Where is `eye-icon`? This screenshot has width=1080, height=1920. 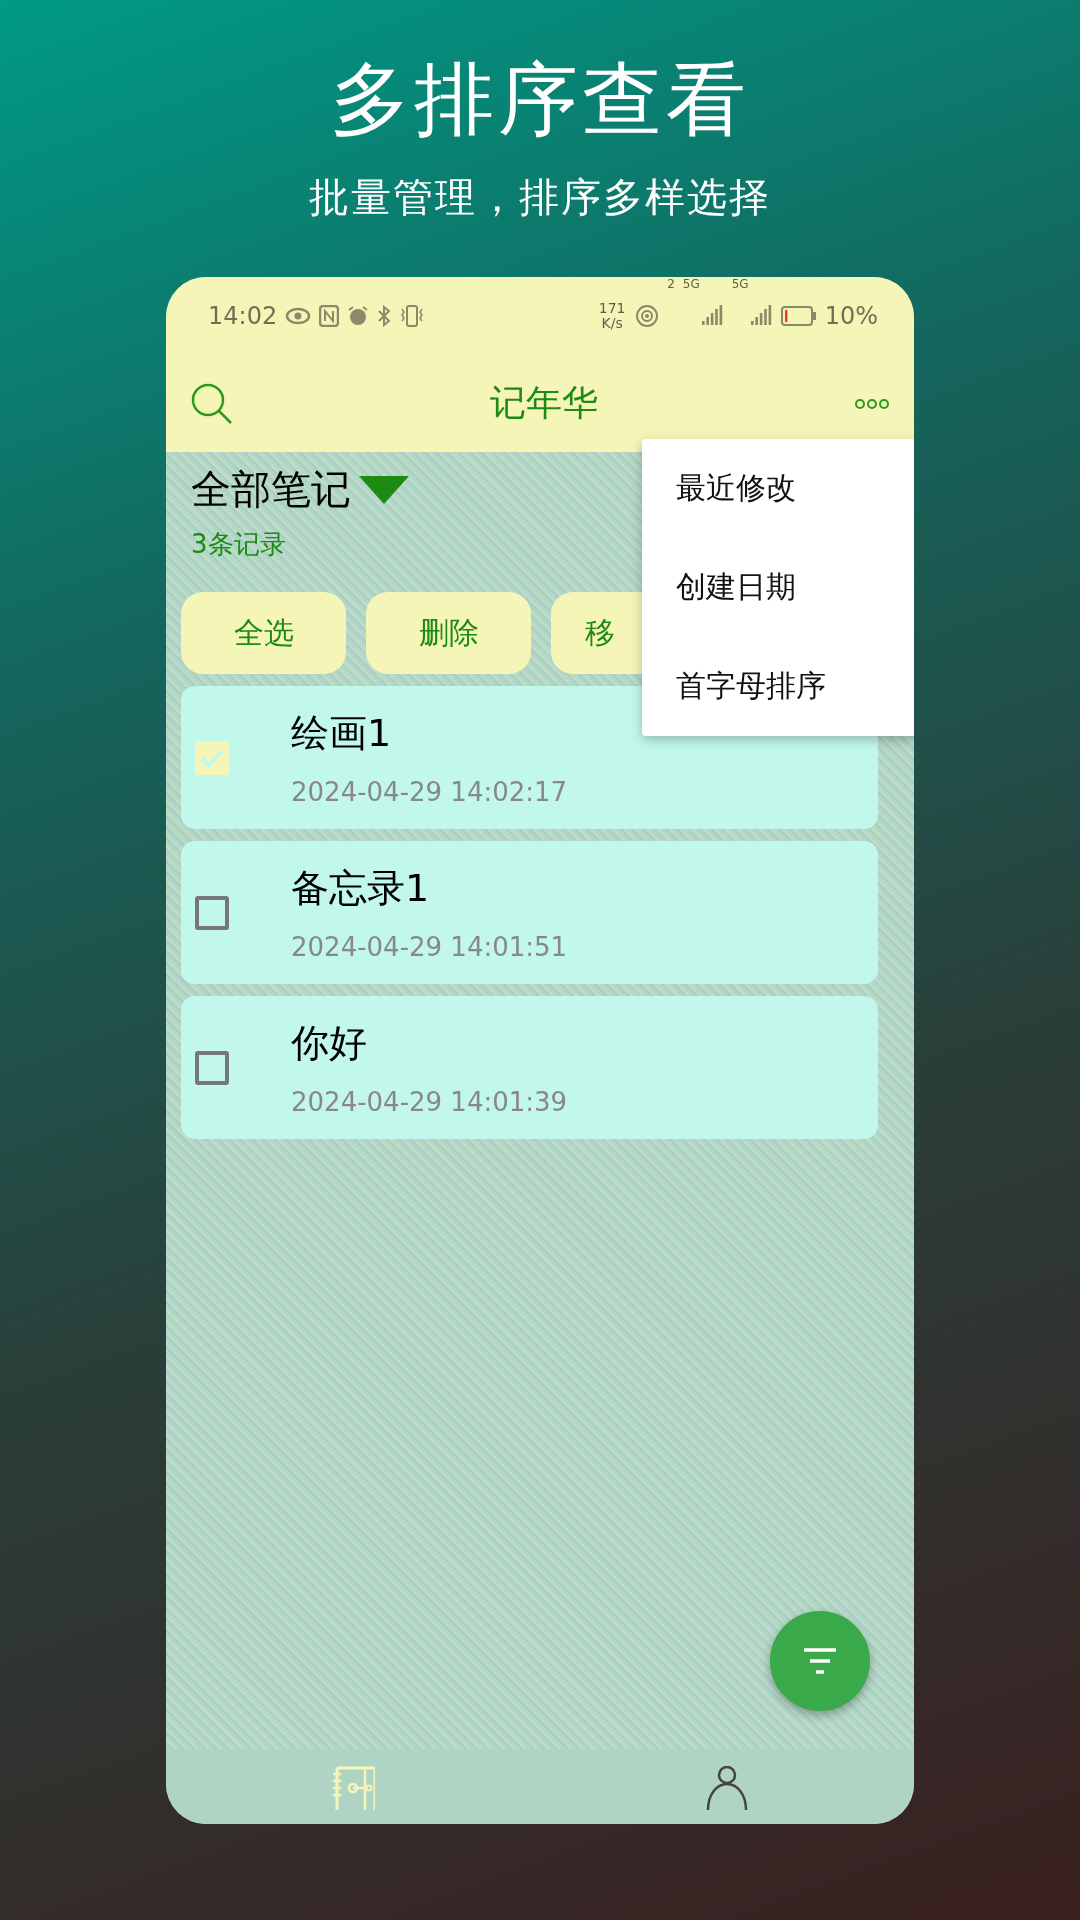
eye-icon is located at coordinates (298, 316).